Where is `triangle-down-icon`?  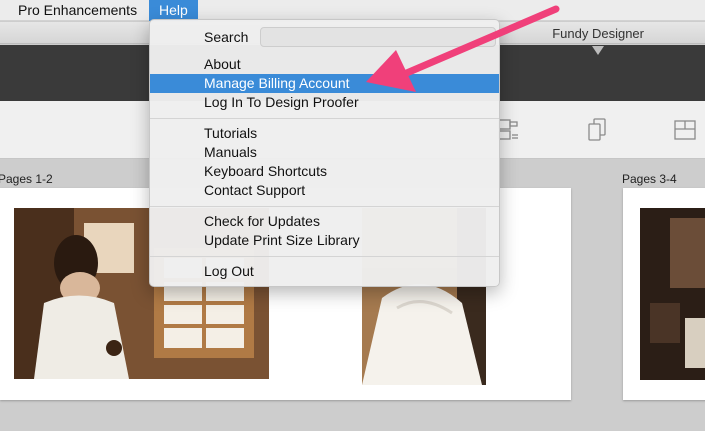
triangle-down-icon is located at coordinates (598, 50).